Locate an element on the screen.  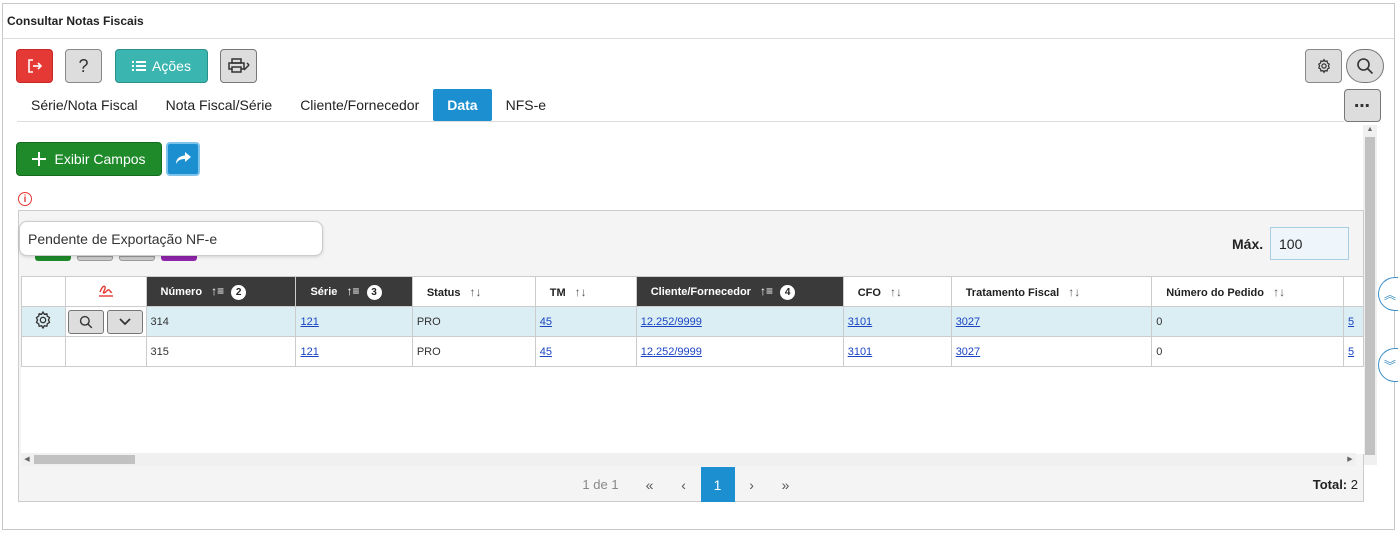
sort-order-badge: 4 is located at coordinates (788, 292).